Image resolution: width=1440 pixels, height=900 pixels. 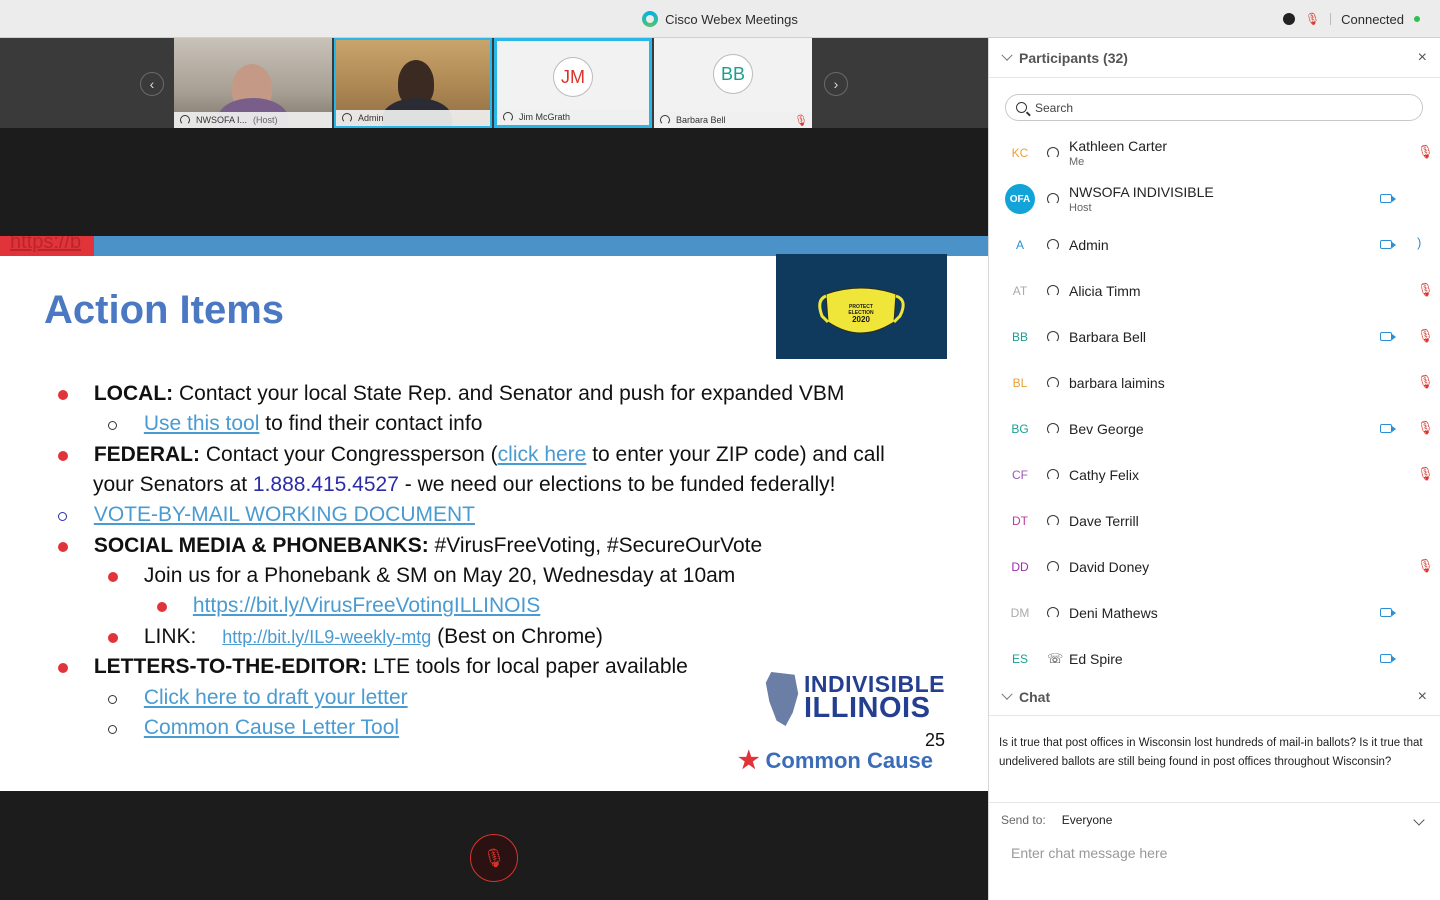 What do you see at coordinates (1054, 108) in the screenshot?
I see `search-input: Search` at bounding box center [1054, 108].